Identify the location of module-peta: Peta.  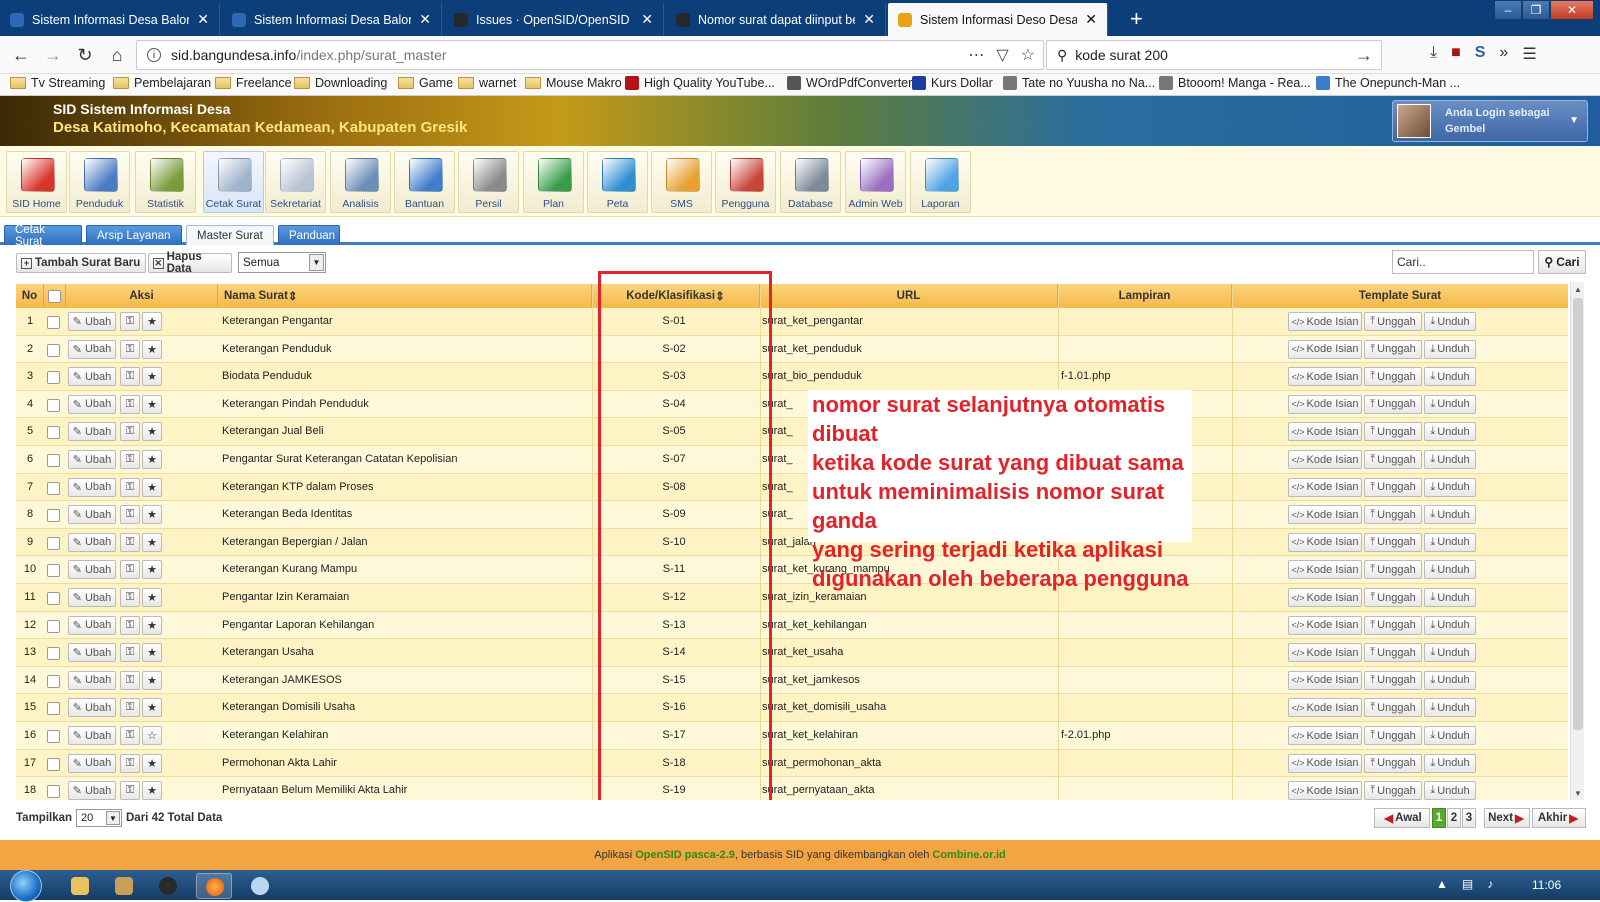
(617, 182).